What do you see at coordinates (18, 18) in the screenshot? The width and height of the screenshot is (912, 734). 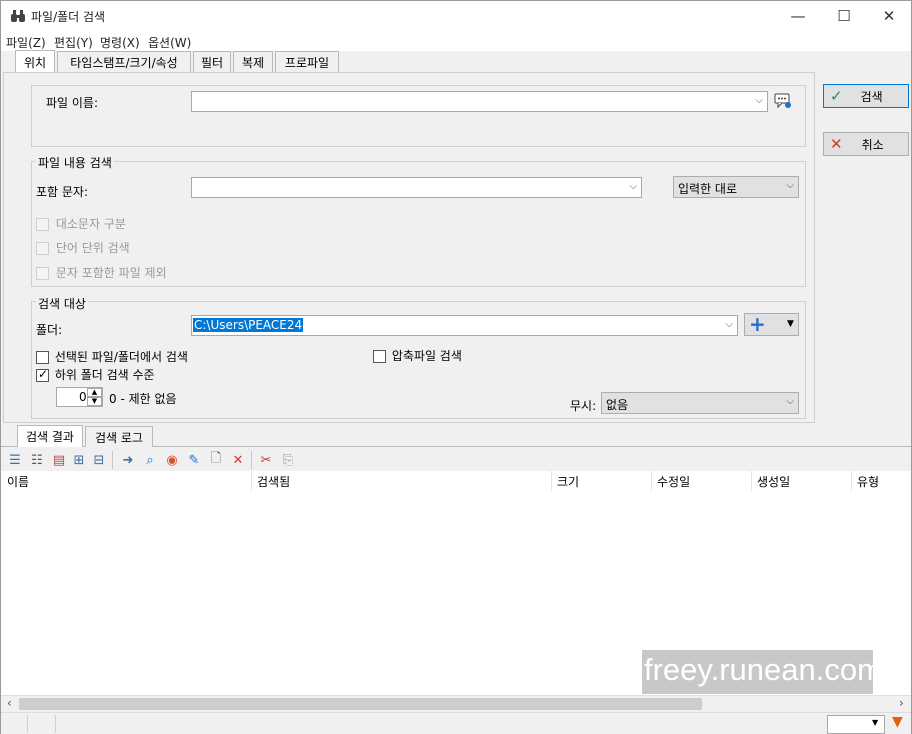 I see `binoculars-icon` at bounding box center [18, 18].